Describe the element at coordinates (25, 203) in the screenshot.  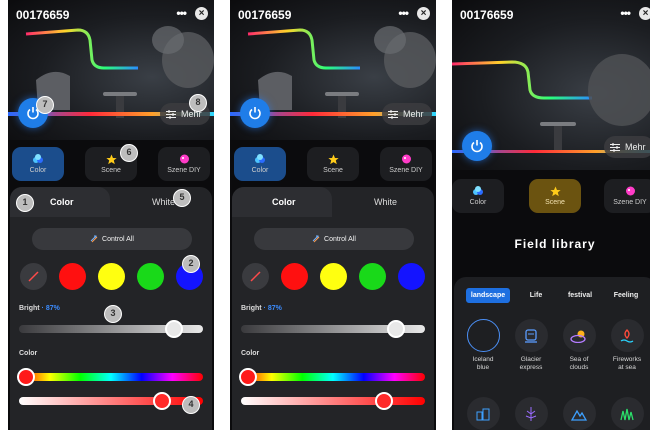
I see `annotation-badge-1: 1` at that location.